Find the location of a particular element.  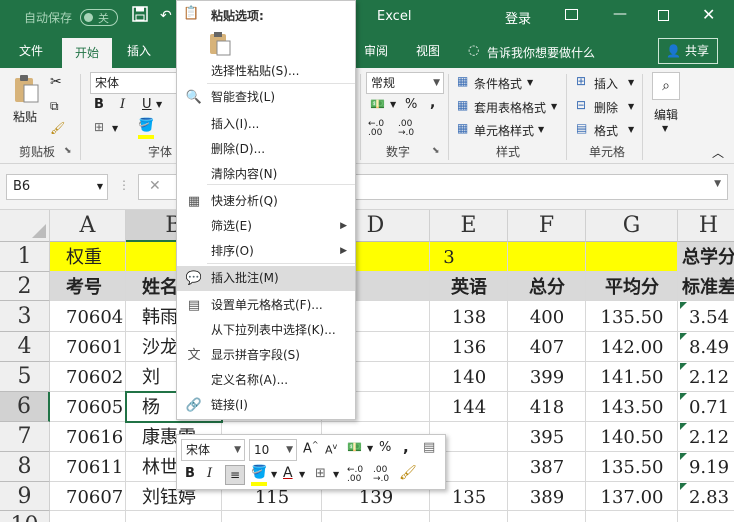

search-icon: ⌕ is located at coordinates (666, 86).